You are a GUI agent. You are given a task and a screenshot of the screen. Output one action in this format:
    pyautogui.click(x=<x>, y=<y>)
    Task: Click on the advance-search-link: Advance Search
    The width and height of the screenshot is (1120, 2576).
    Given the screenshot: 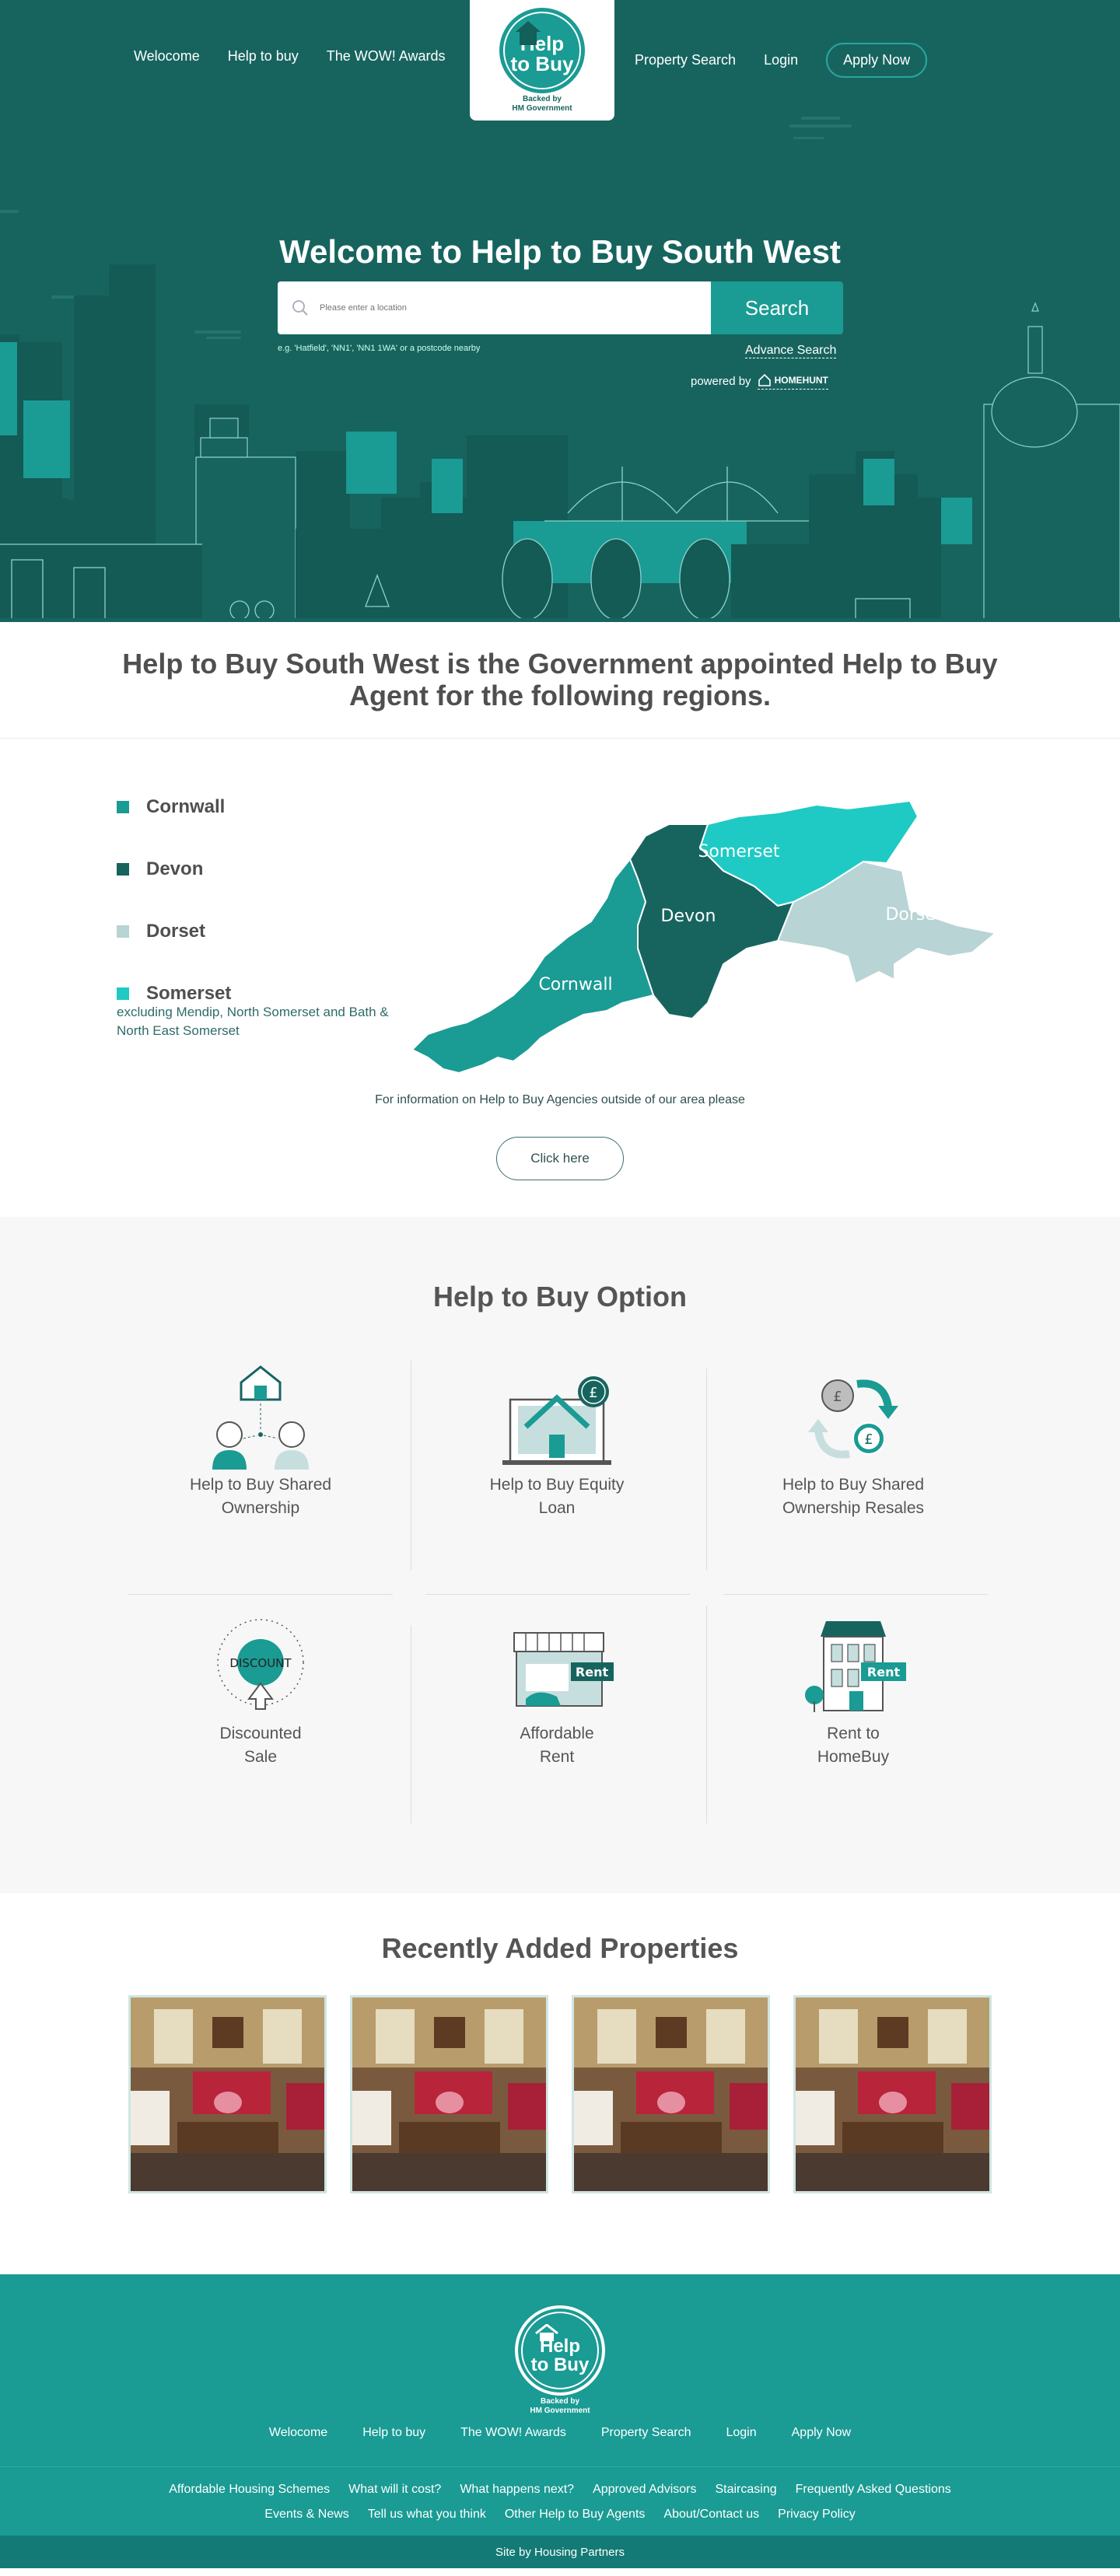 What is the action you would take?
    pyautogui.click(x=791, y=351)
    